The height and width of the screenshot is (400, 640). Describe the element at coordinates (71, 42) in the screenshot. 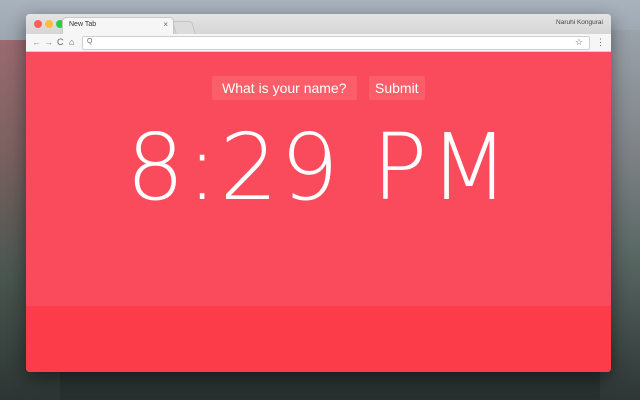

I see `home-icon: ⌂` at that location.